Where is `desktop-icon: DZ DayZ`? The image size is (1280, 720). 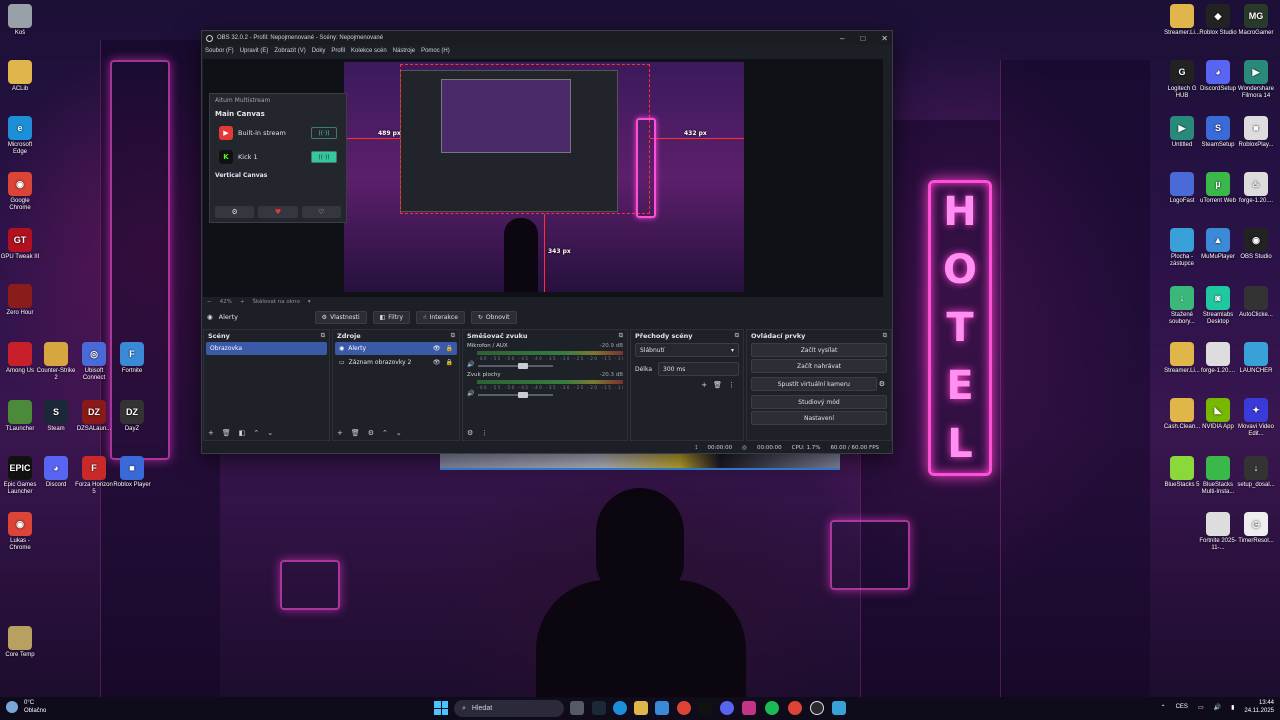 desktop-icon: DZ DayZ is located at coordinates (132, 416).